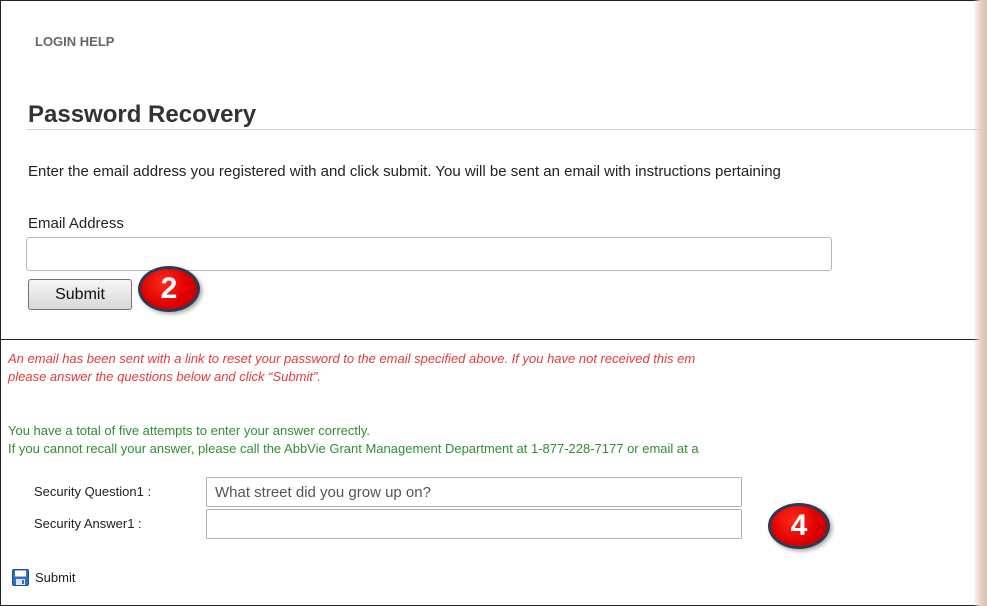 The width and height of the screenshot is (987, 606). Describe the element at coordinates (20, 577) in the screenshot. I see `save-icon` at that location.